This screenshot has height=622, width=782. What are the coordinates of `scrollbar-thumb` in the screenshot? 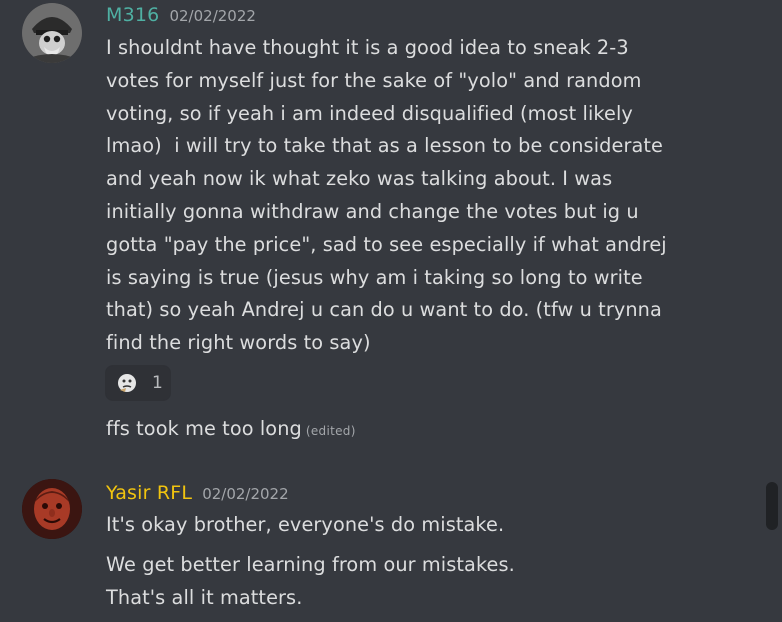 It's located at (772, 506).